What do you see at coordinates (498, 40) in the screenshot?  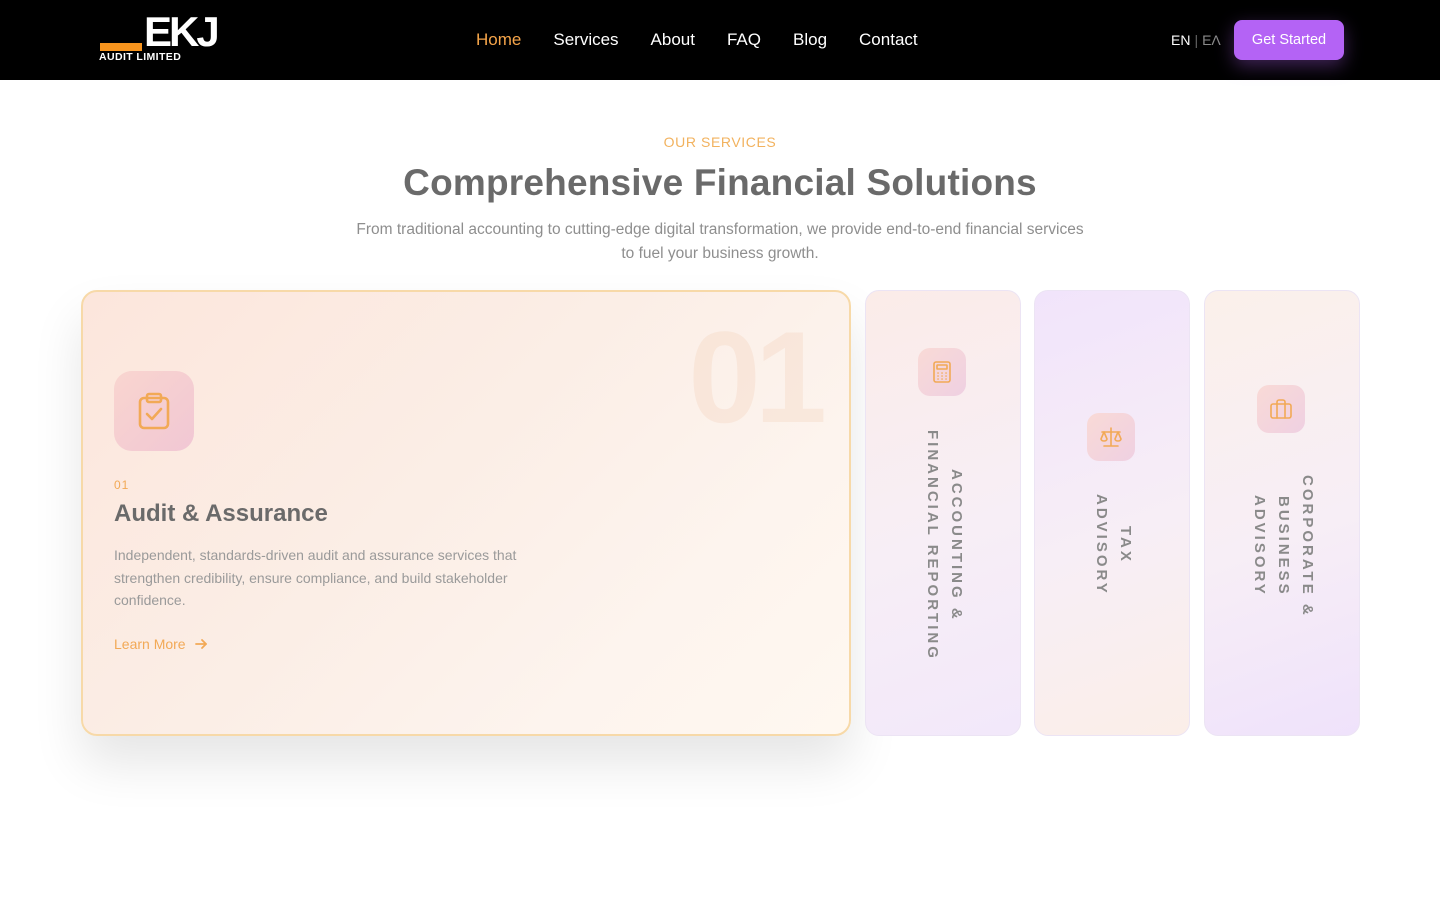 I see `nav-home: Home` at bounding box center [498, 40].